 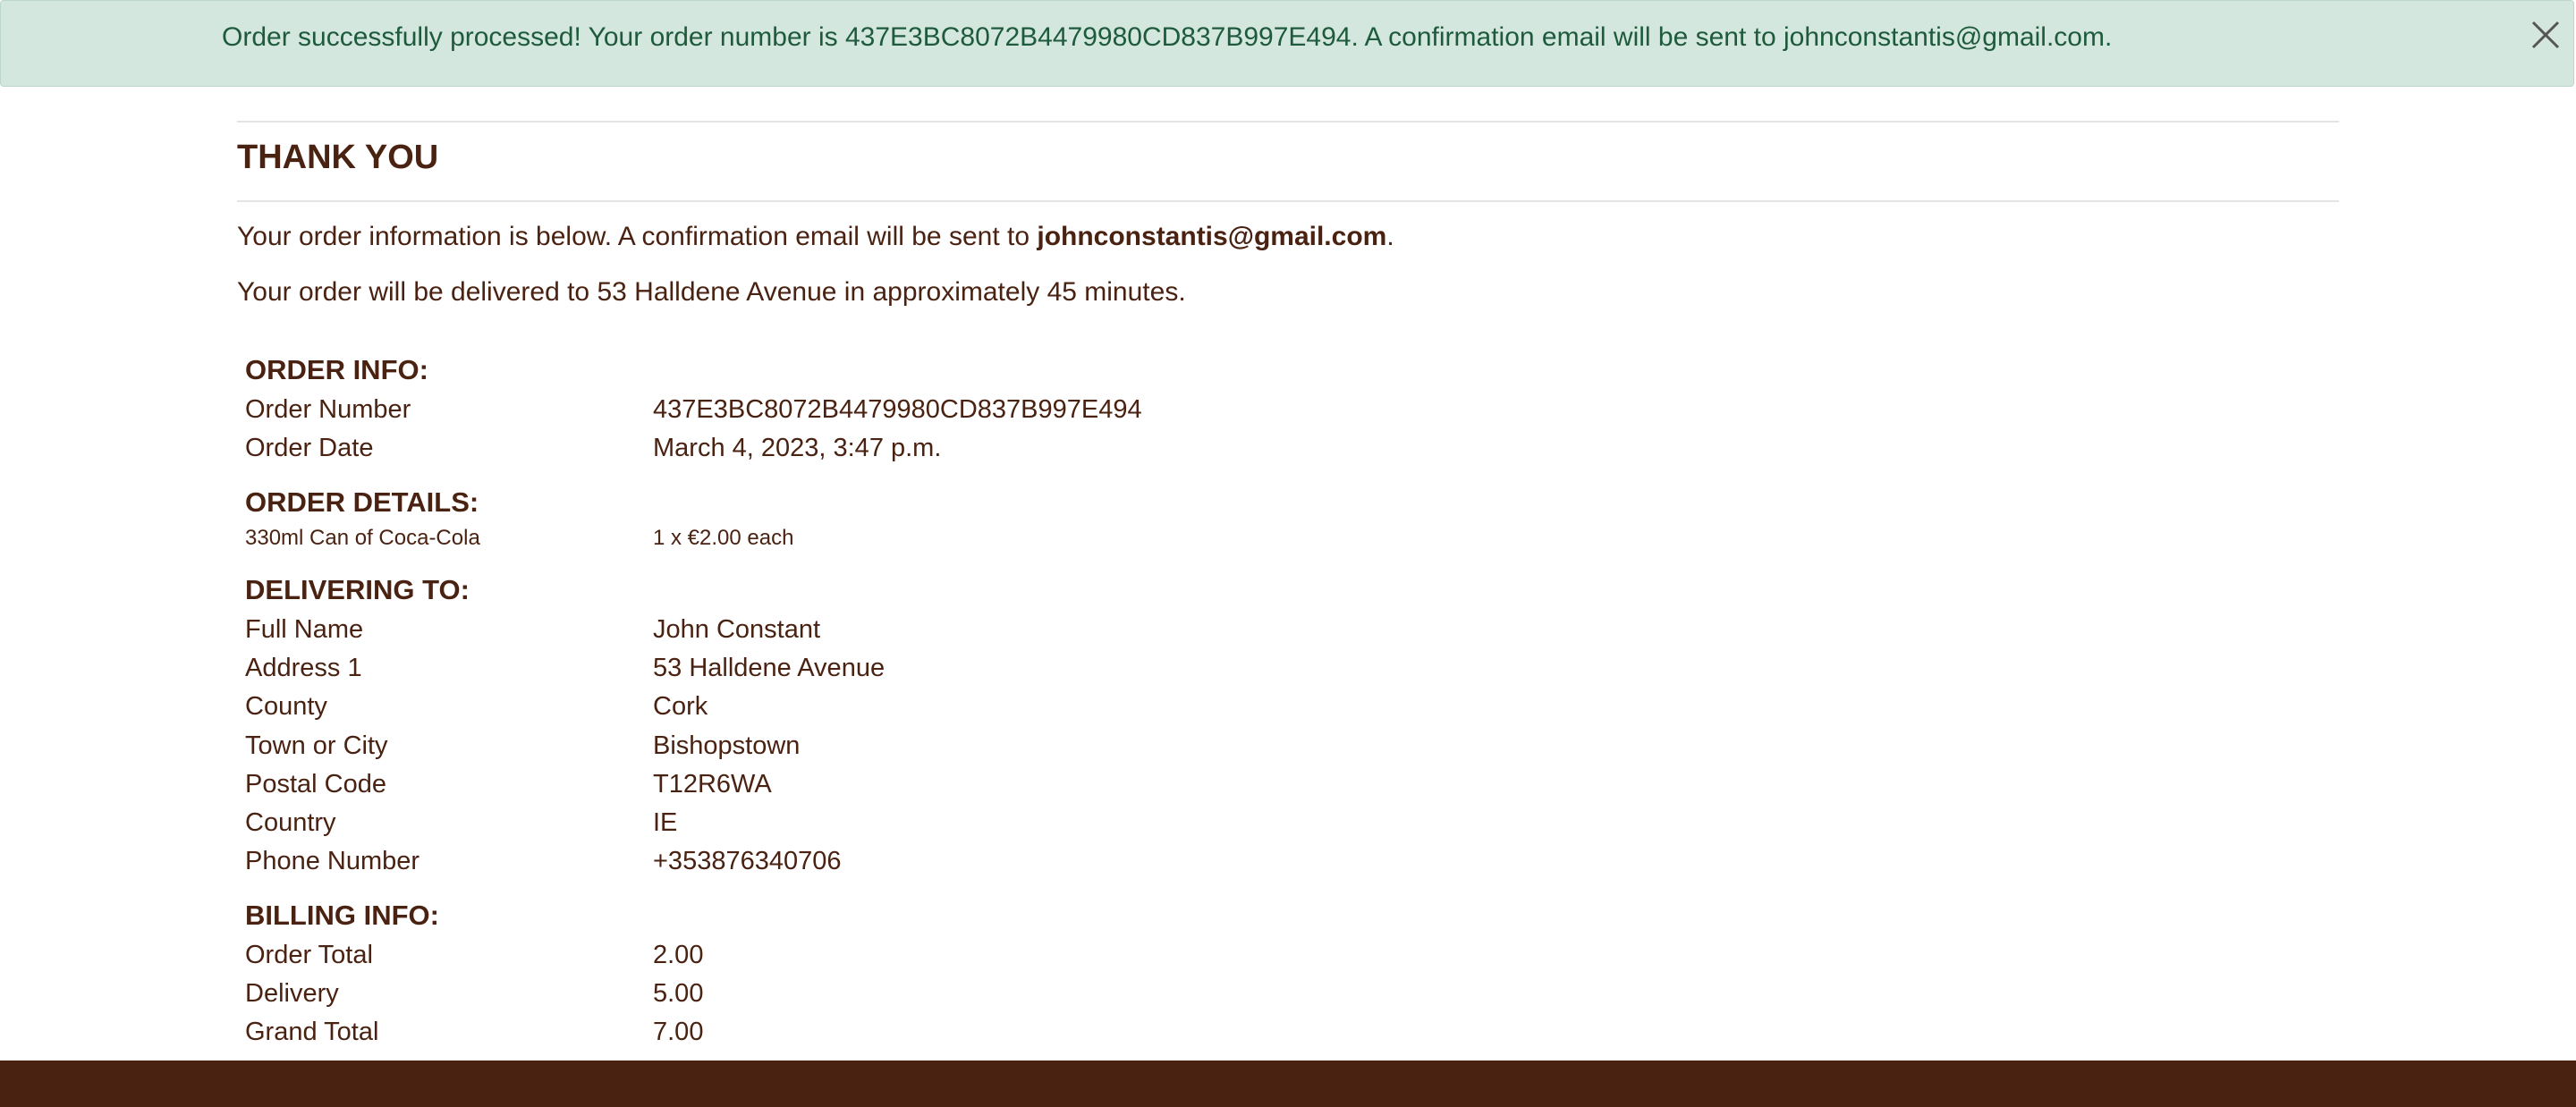 I want to click on county-label: County, so click(x=286, y=706).